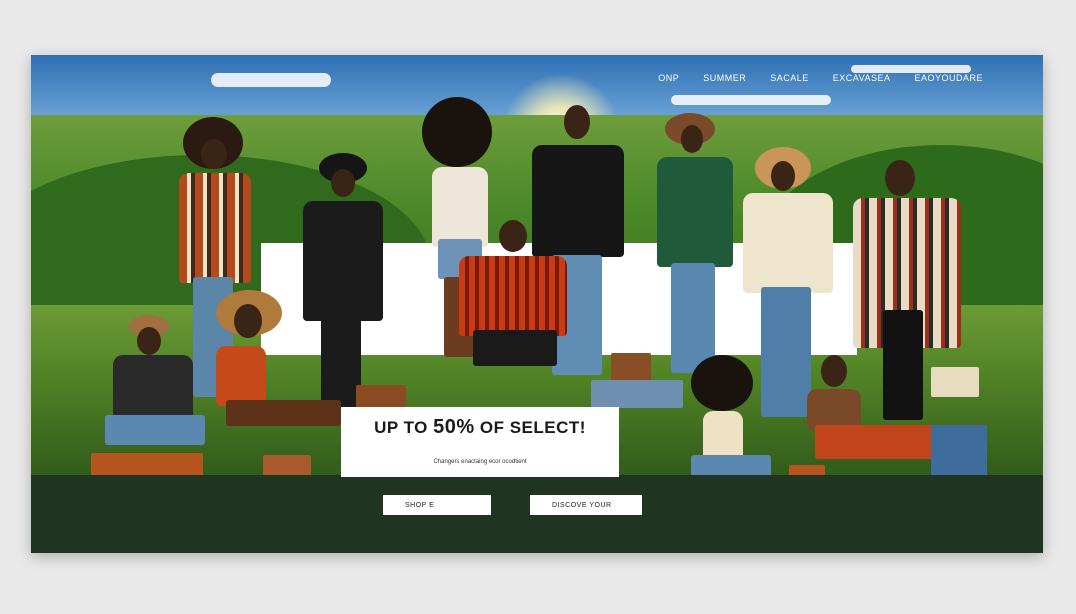 This screenshot has width=1076, height=614. Describe the element at coordinates (862, 78) in the screenshot. I see `nav-item-excavasea: EXCAVASEA` at that location.